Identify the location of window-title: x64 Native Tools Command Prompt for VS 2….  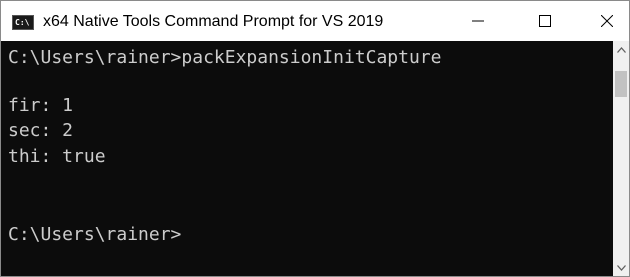
(213, 21).